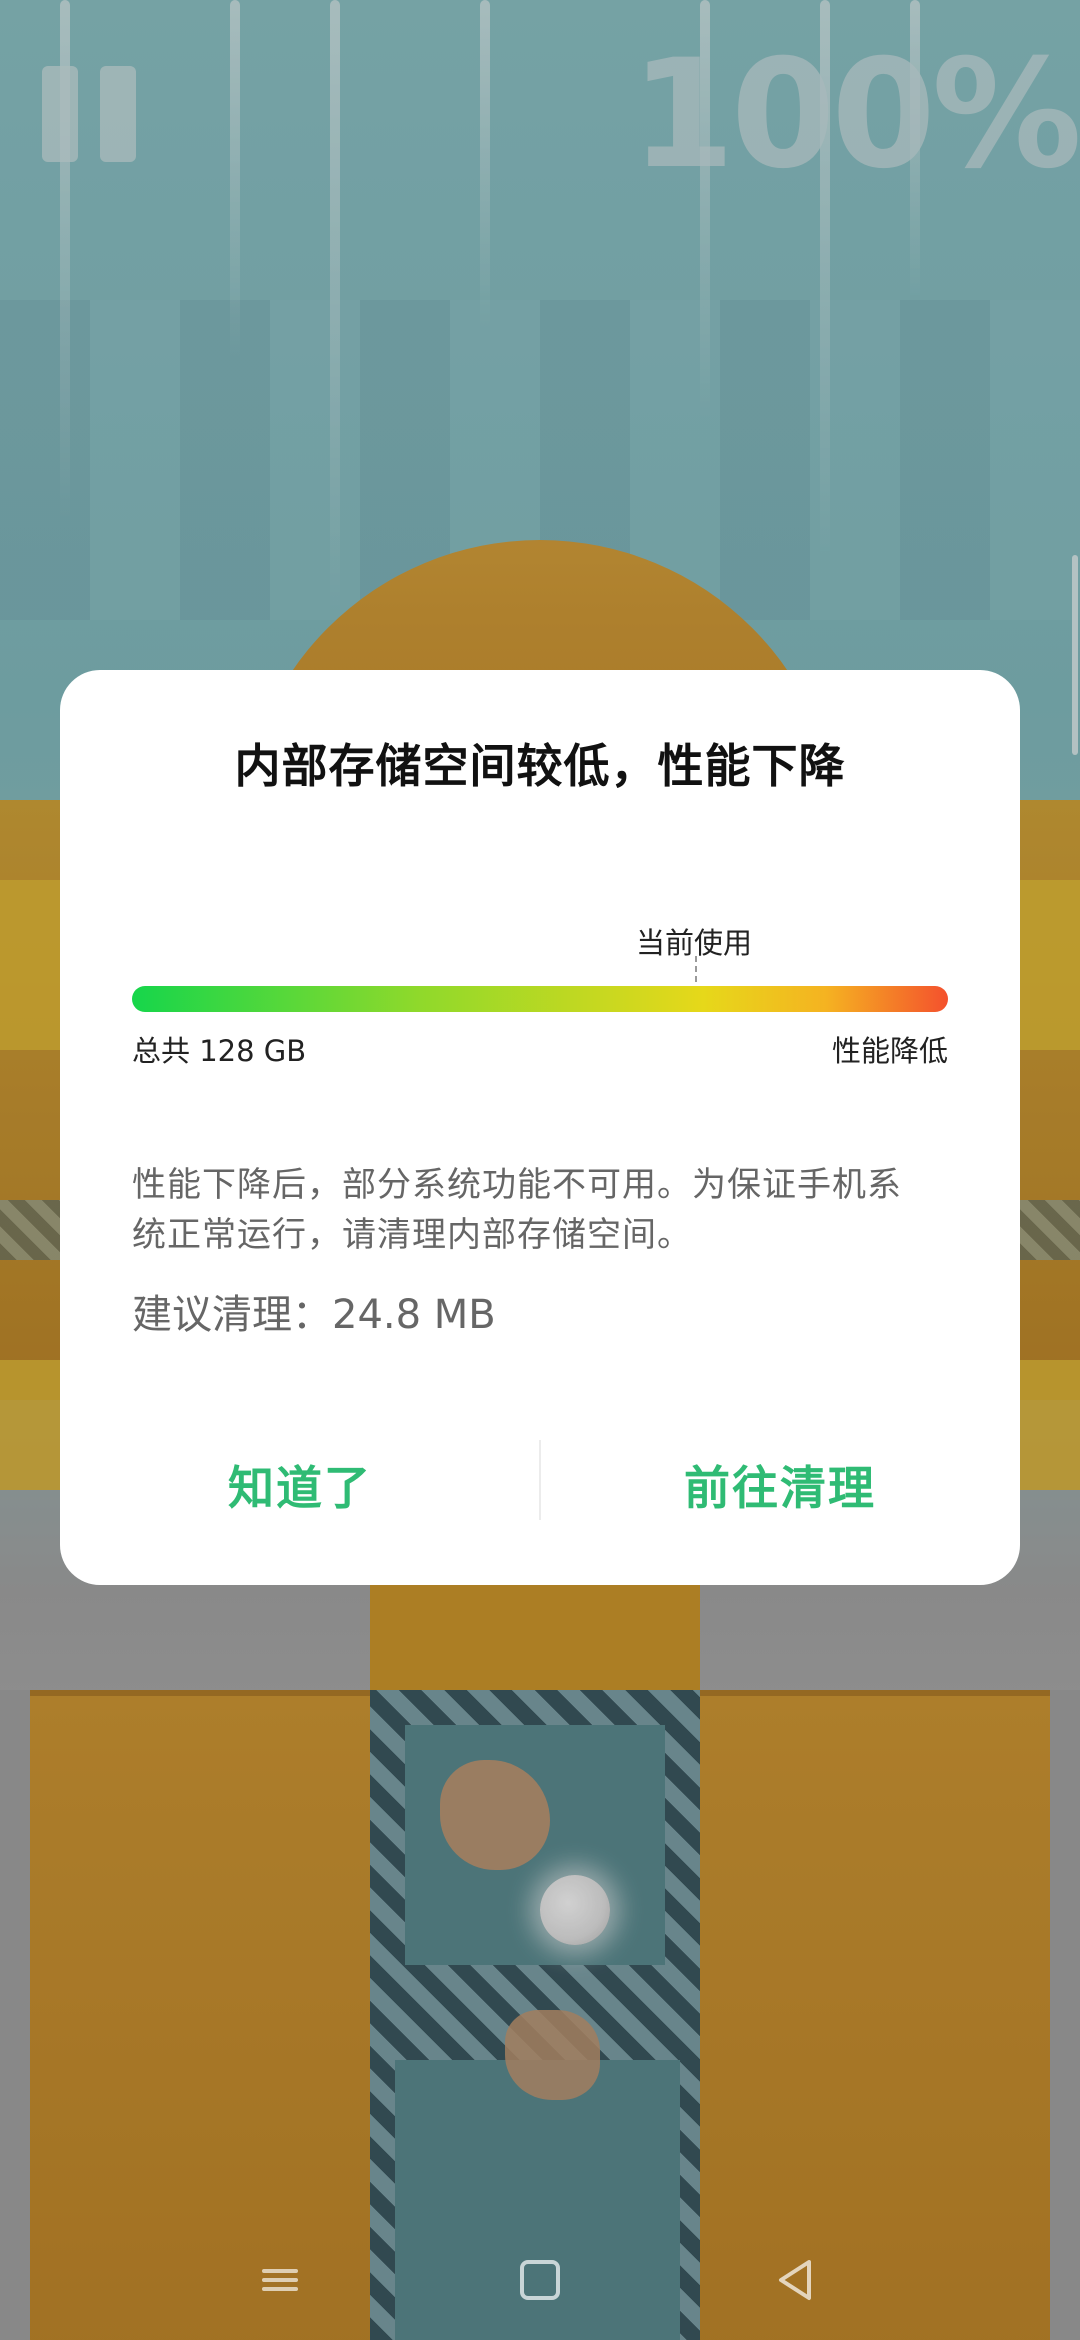  What do you see at coordinates (540, 999) in the screenshot?
I see `storage-bar` at bounding box center [540, 999].